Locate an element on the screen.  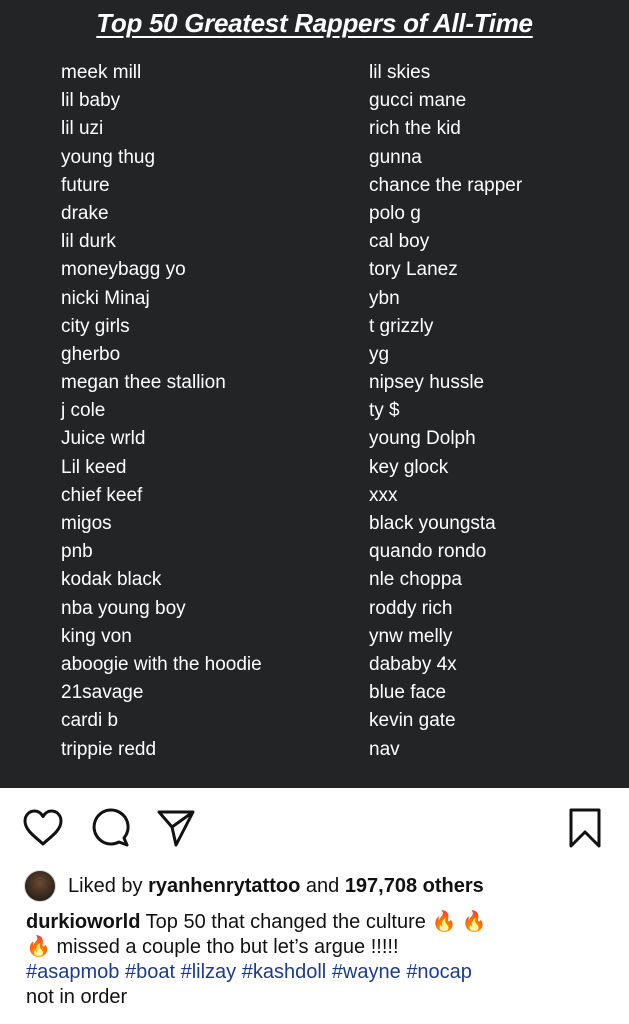
caption-trailing: not in order is located at coordinates (77, 997).